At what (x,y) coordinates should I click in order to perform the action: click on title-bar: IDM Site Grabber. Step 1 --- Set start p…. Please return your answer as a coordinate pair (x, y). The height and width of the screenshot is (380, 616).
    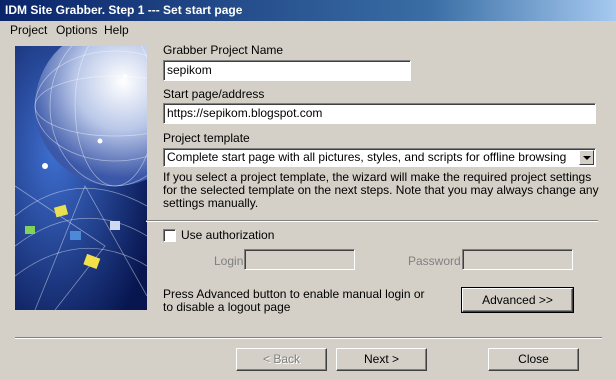
    Looking at the image, I should click on (308, 10).